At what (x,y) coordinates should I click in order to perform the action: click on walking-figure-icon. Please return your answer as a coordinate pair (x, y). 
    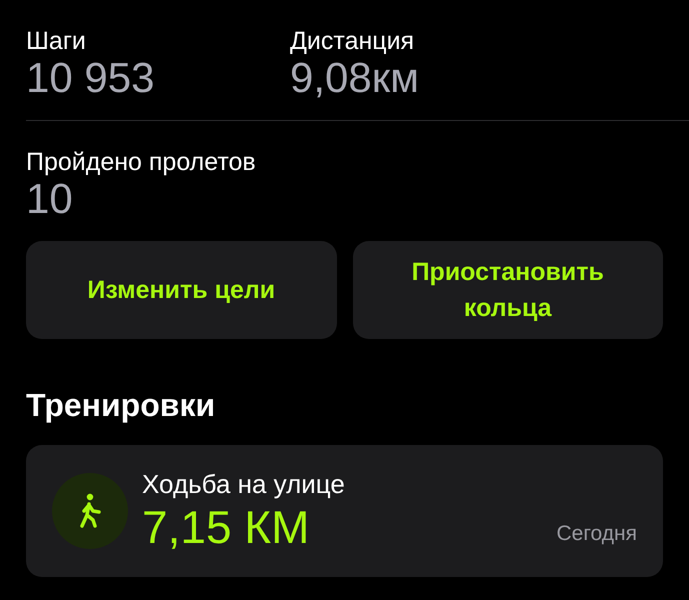
    Looking at the image, I should click on (90, 511).